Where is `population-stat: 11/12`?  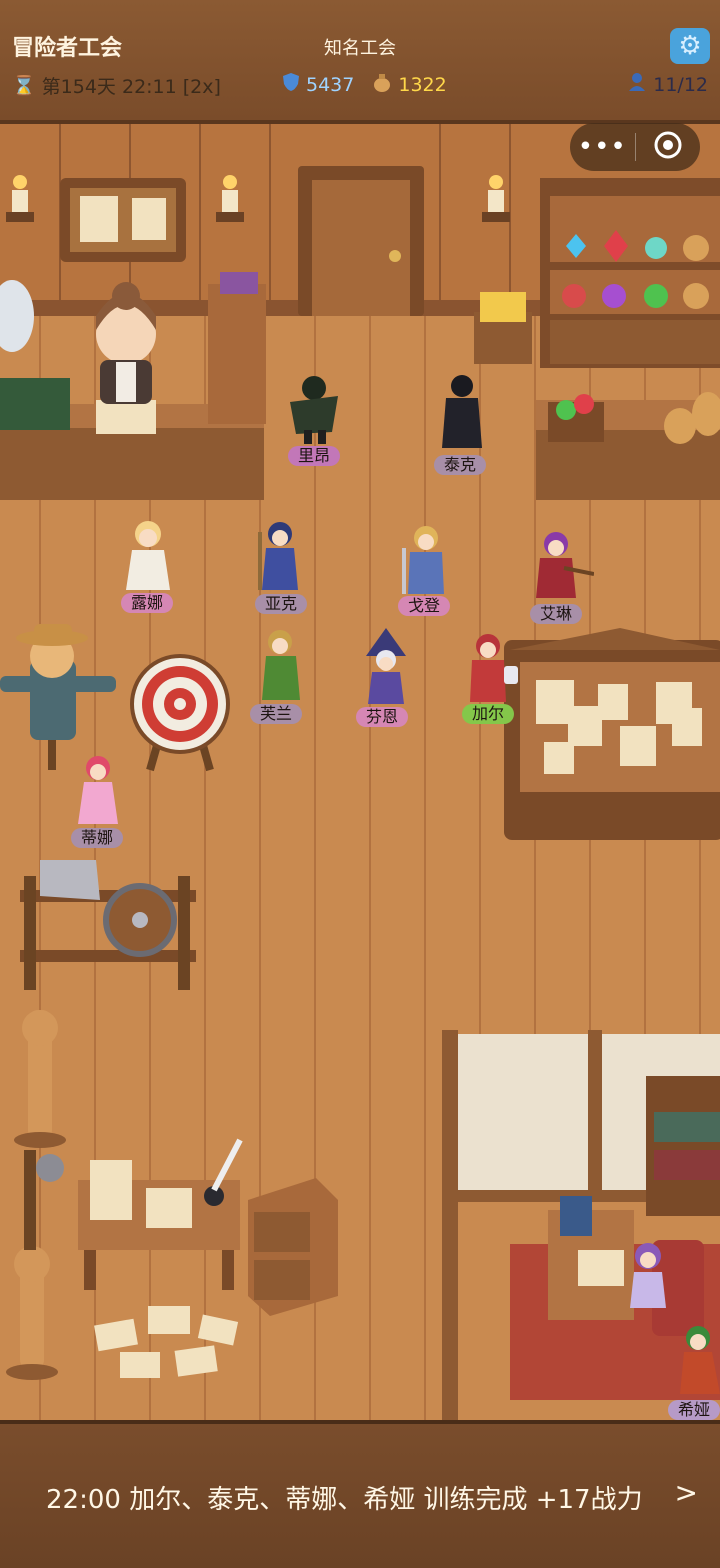 population-stat: 11/12 is located at coordinates (667, 84).